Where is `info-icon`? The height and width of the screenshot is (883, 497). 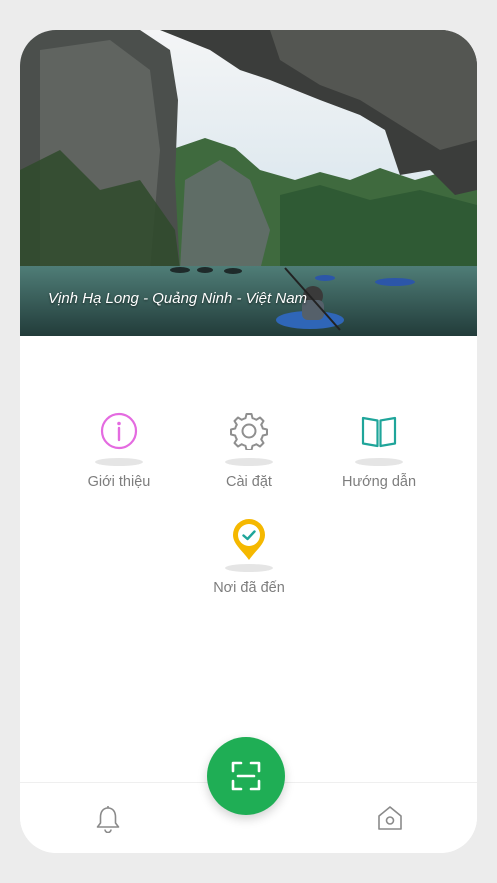 info-icon is located at coordinates (119, 431).